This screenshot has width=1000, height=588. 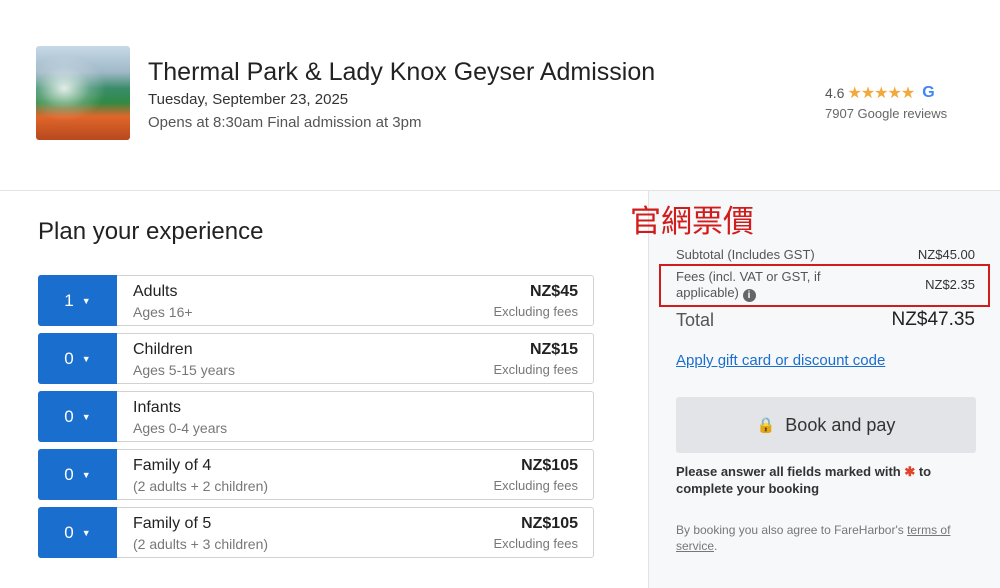 What do you see at coordinates (163, 349) in the screenshot?
I see `ticket-name: Children` at bounding box center [163, 349].